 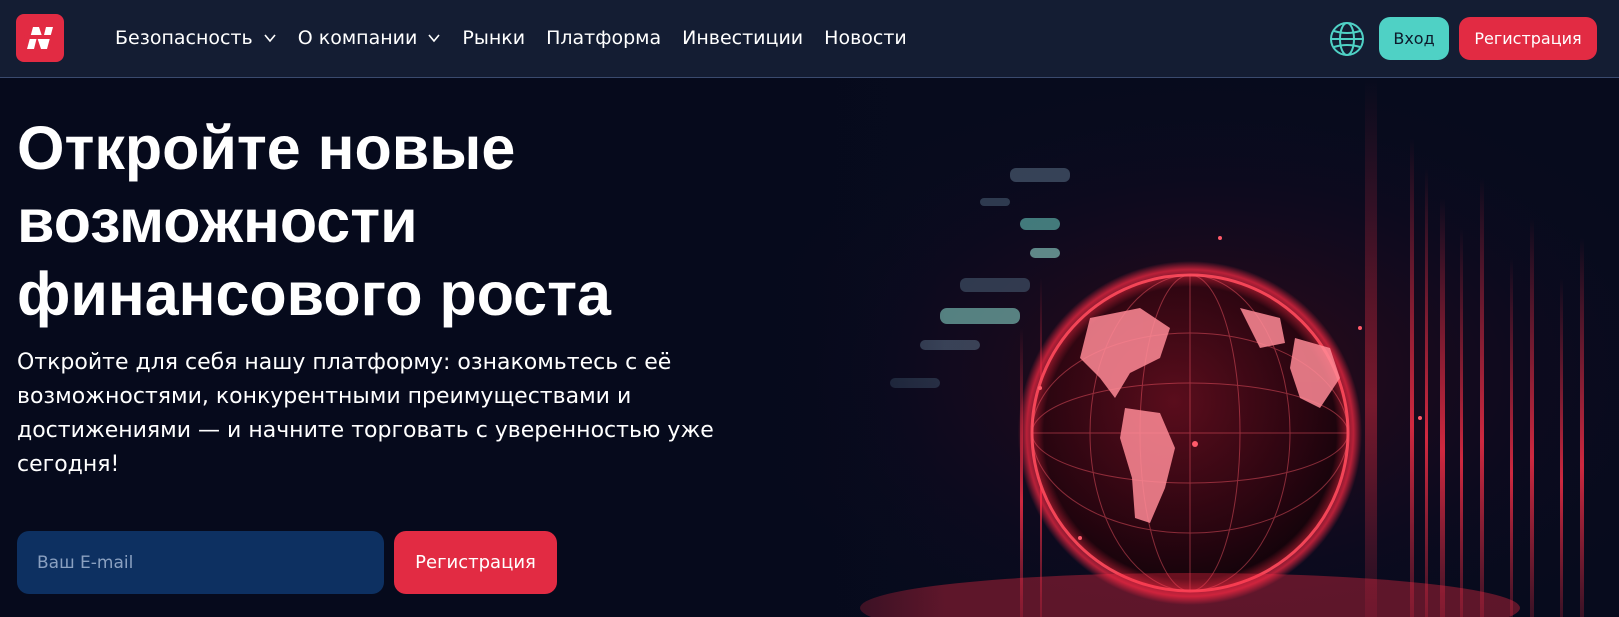 I want to click on login-button: Вход, so click(x=1414, y=38).